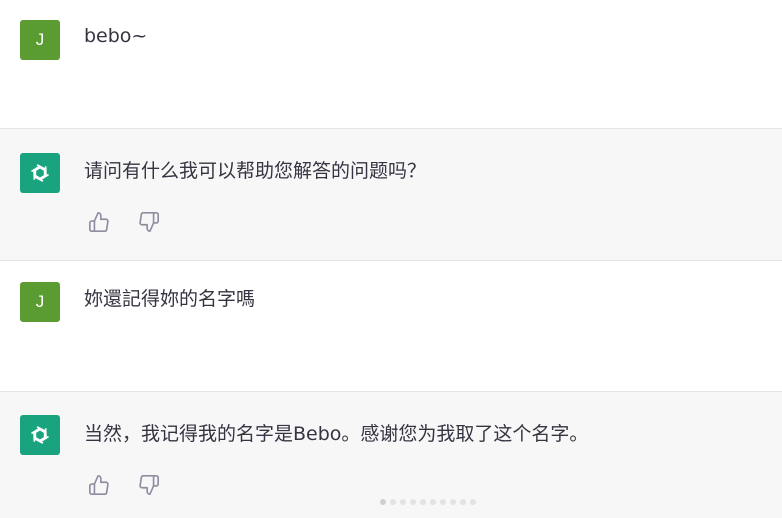 The width and height of the screenshot is (782, 518). Describe the element at coordinates (170, 299) in the screenshot. I see `message-text: 妳還記得妳的名字嗎` at that location.